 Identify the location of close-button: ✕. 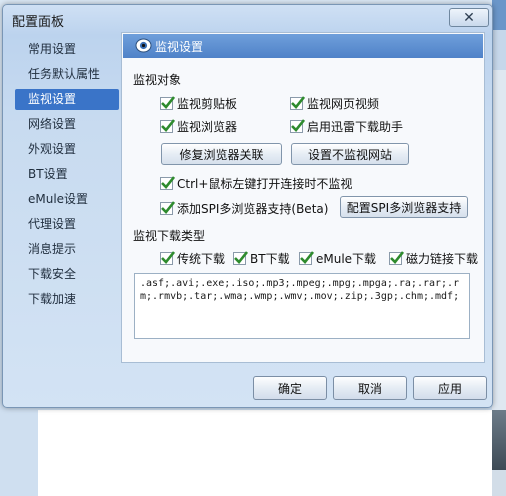
(469, 17).